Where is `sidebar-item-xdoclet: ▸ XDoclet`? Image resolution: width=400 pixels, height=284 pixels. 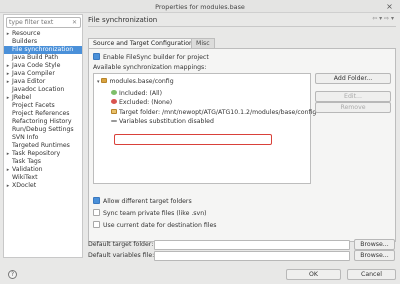
sidebar-item-xdoclet: ▸ XDoclet is located at coordinates (43, 186).